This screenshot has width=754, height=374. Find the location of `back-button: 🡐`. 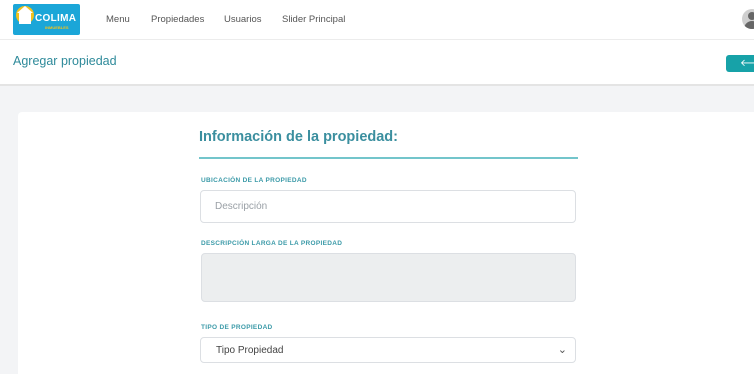

back-button: 🡐 is located at coordinates (740, 63).